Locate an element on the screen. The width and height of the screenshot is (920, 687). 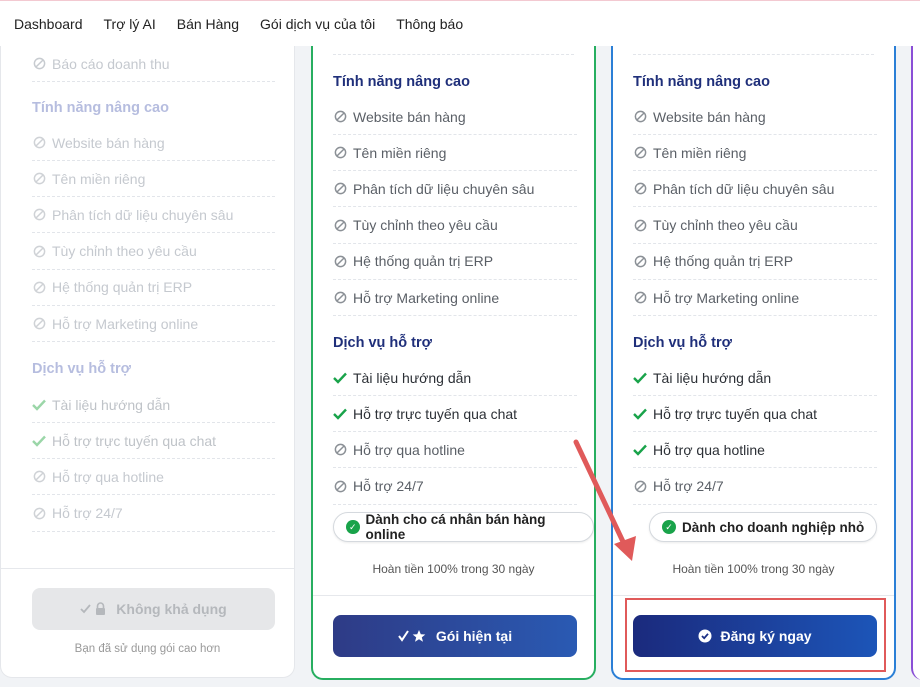
unavailable-button: Không khả dụng is located at coordinates (153, 609).